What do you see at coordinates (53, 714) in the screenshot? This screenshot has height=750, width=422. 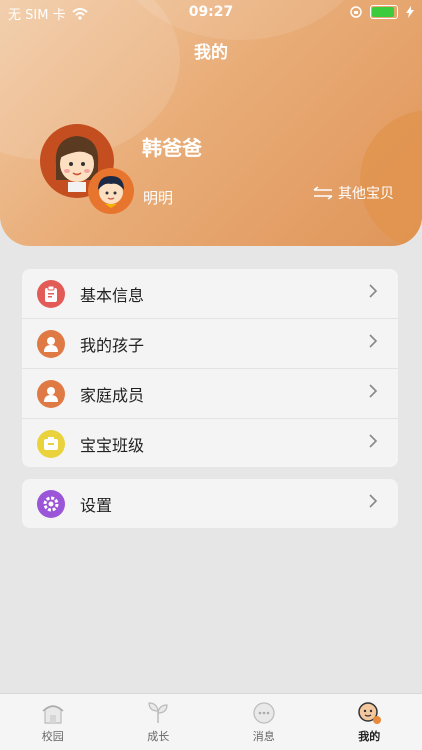 I see `campus-icon` at bounding box center [53, 714].